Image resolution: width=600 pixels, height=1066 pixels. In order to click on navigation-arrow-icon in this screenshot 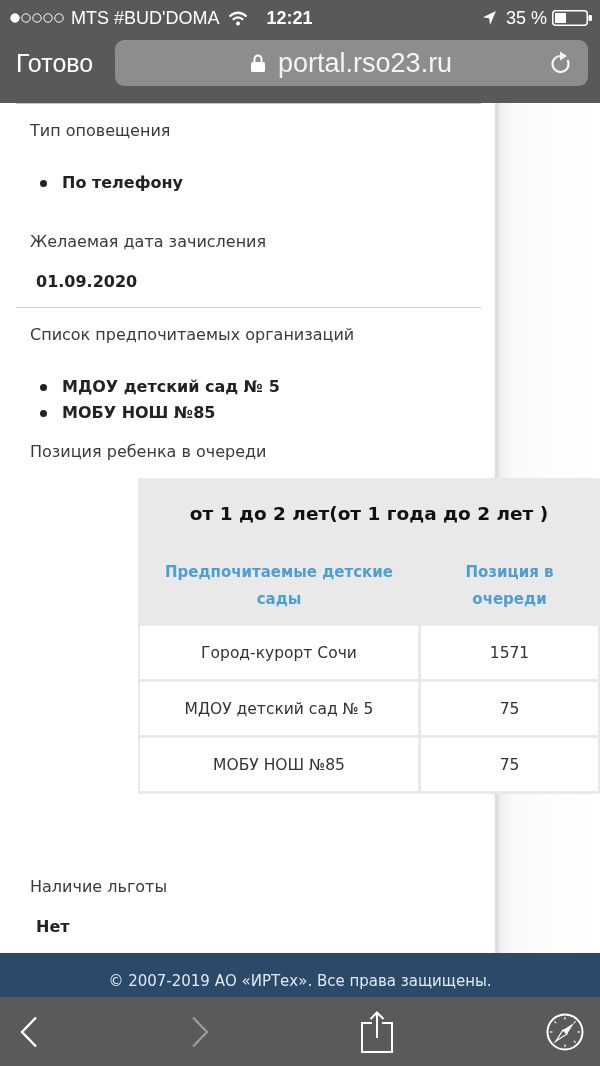, I will do `click(489, 18)`.